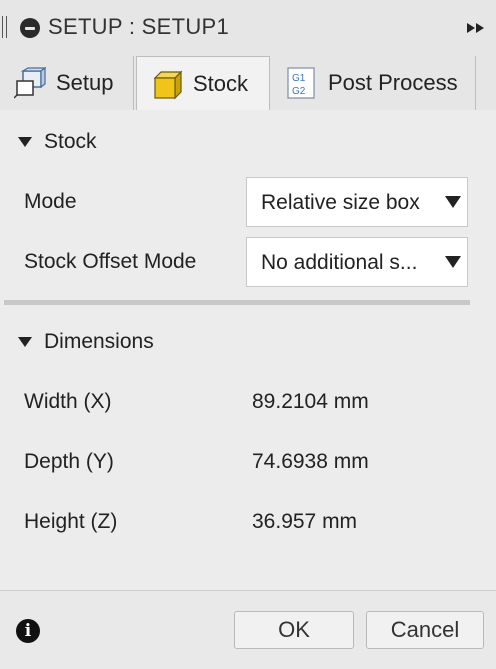 The height and width of the screenshot is (669, 496). What do you see at coordinates (393, 82) in the screenshot?
I see `tab-post-process-label: Post Process` at bounding box center [393, 82].